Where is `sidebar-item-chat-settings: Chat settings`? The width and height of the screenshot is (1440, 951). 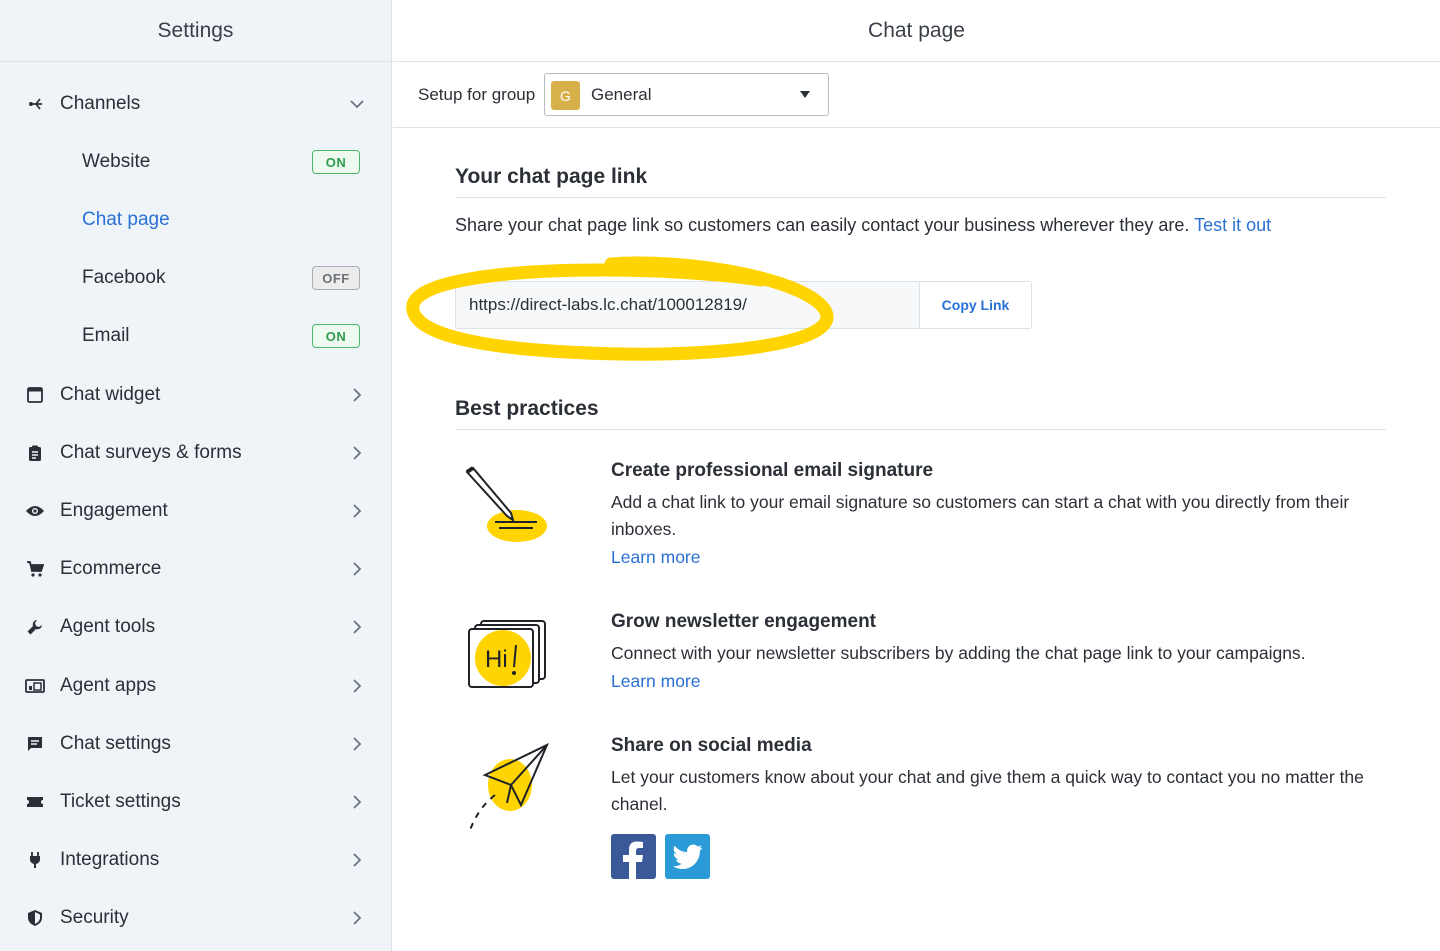
sidebar-item-chat-settings: Chat settings is located at coordinates (196, 744).